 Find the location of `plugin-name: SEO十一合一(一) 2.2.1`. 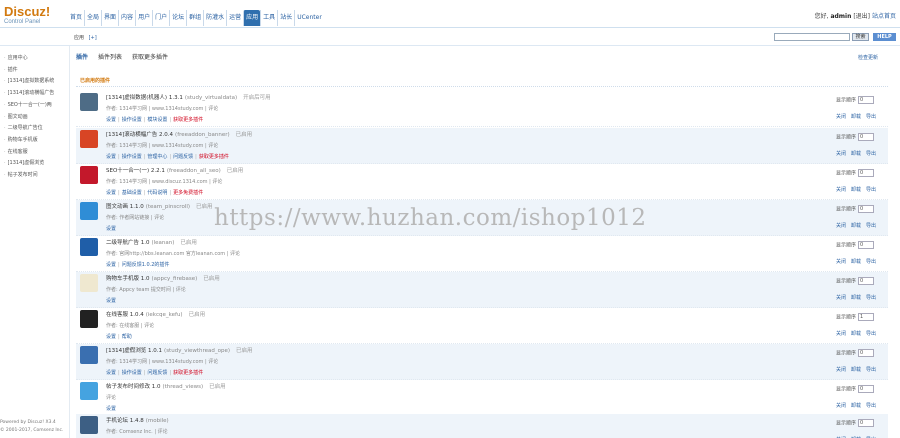

plugin-name: SEO十一合一(一) 2.2.1 is located at coordinates (135, 171).